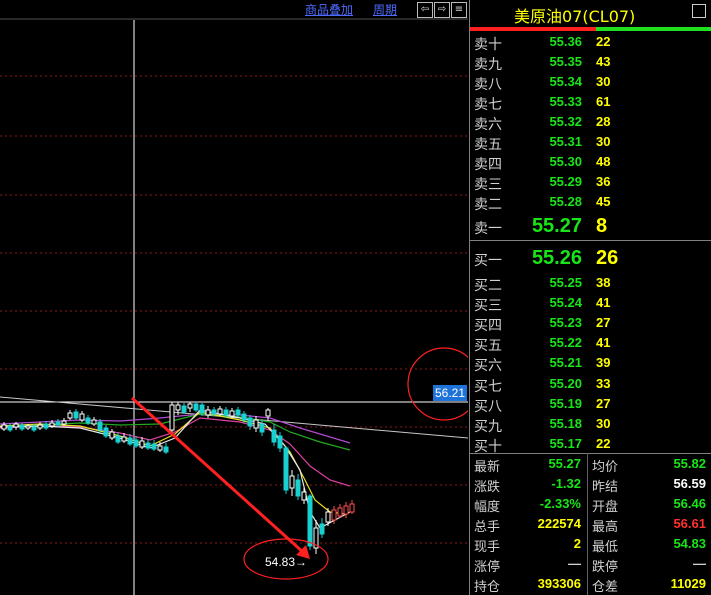 Image resolution: width=711 pixels, height=595 pixels. What do you see at coordinates (603, 423) in the screenshot?
I see `bid-volume: 30` at bounding box center [603, 423].